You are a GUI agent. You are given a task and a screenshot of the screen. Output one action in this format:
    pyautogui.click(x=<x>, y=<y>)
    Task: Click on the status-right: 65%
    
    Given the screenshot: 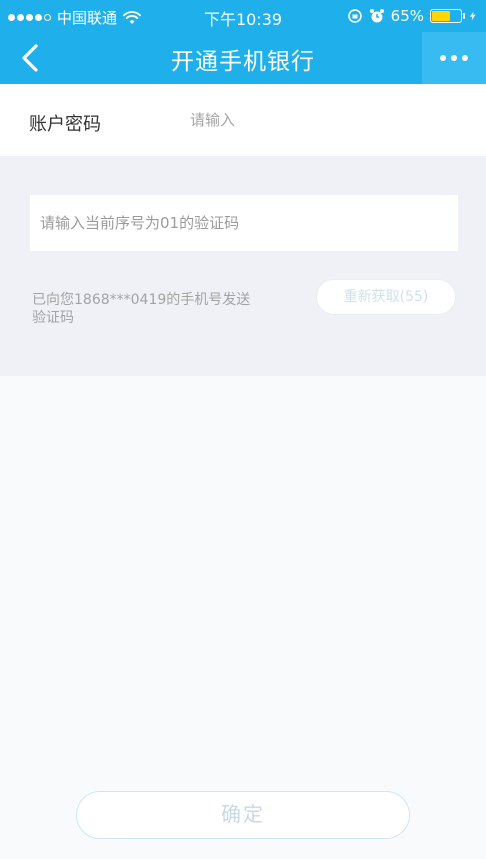 What is the action you would take?
    pyautogui.click(x=412, y=16)
    